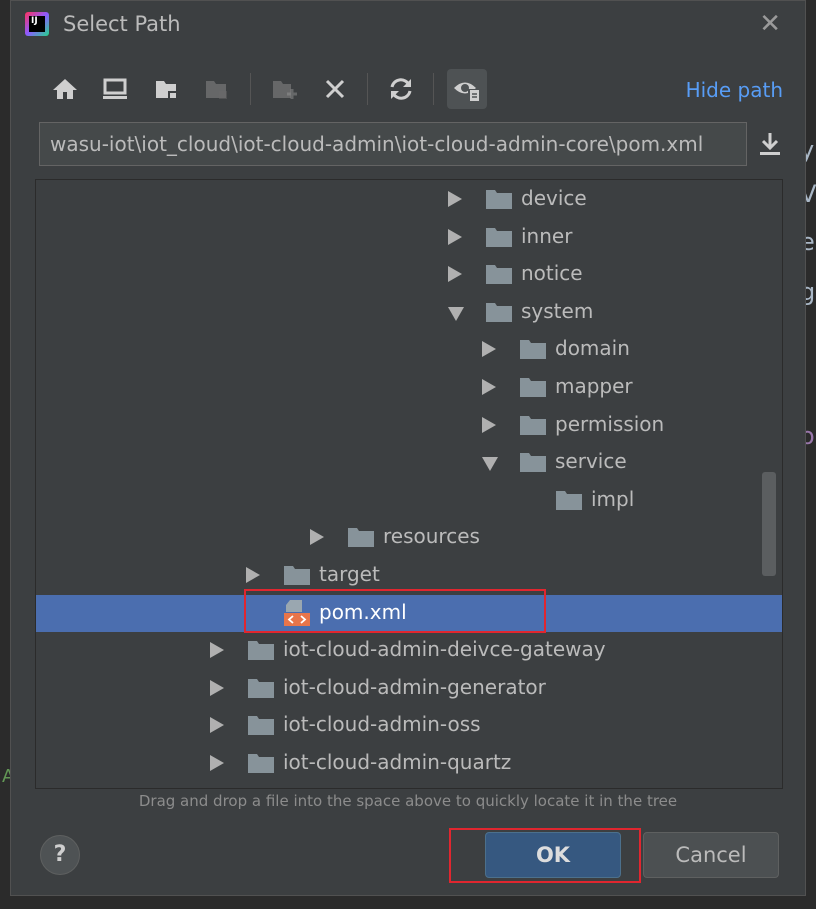 The image size is (816, 909). Describe the element at coordinates (770, 144) in the screenshot. I see `download-icon` at that location.